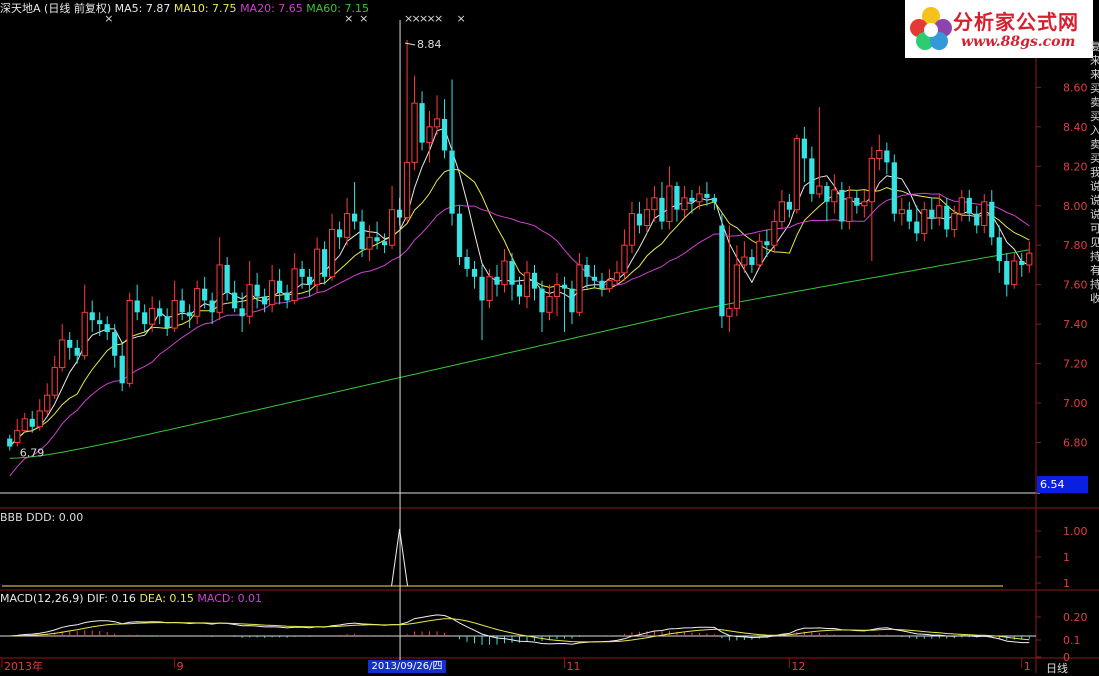  What do you see at coordinates (1075, 166) in the screenshot?
I see `y-tick-label: 8.20` at bounding box center [1075, 166].